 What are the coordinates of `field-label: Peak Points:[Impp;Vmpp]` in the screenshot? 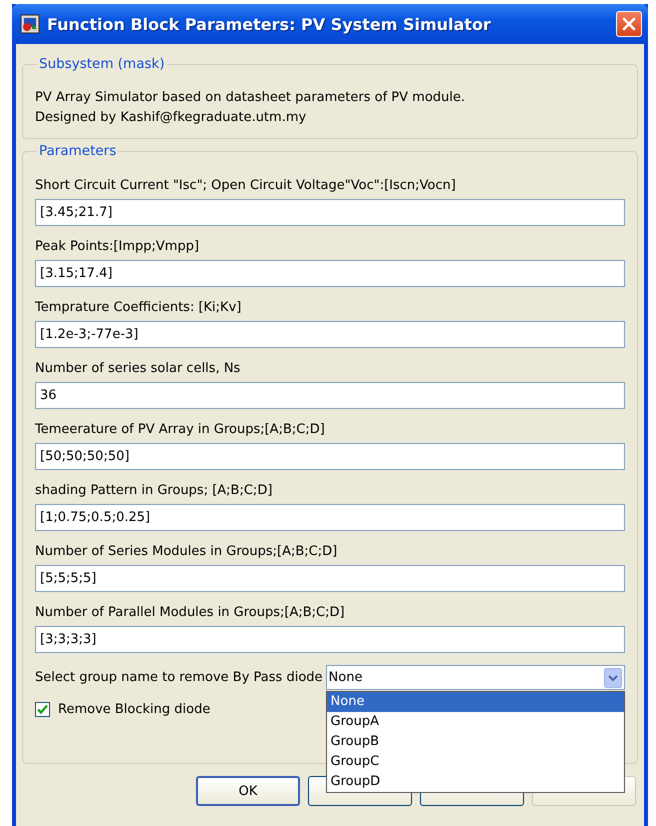 It's located at (117, 247).